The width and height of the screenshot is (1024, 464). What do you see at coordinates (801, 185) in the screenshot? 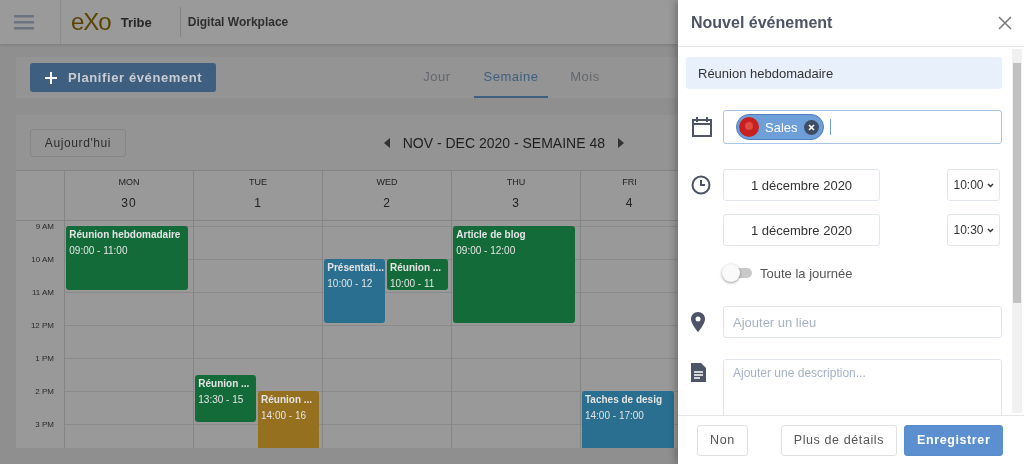
I see `start-date-field: 1 décembre 2020` at bounding box center [801, 185].